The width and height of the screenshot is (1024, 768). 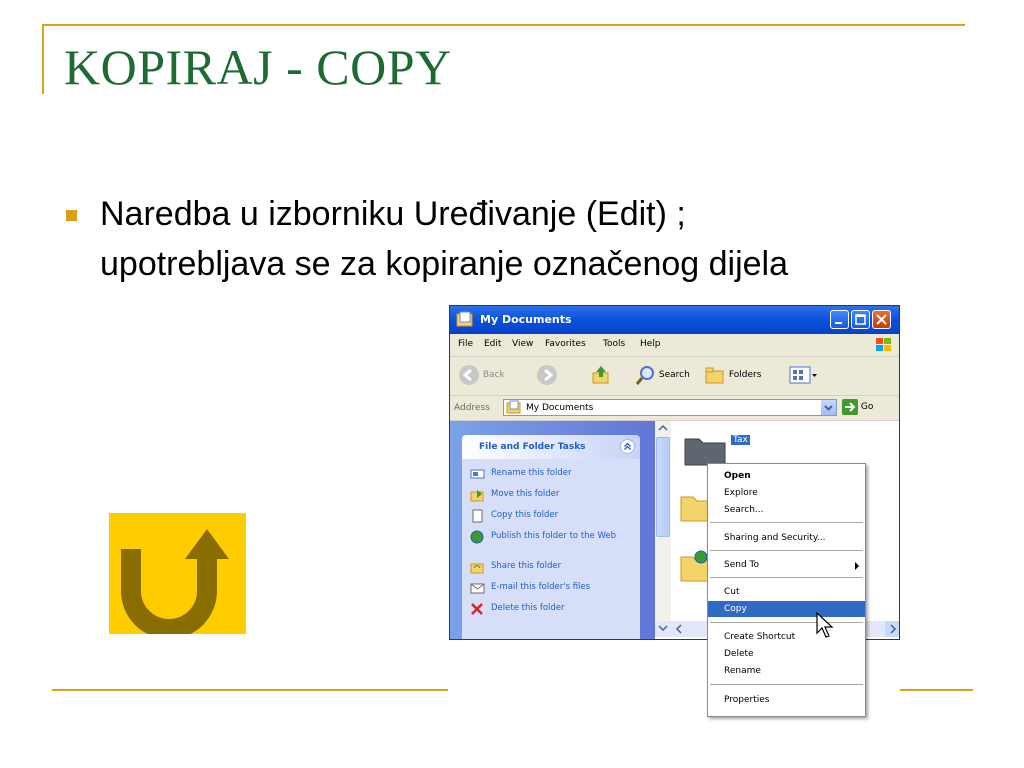 I want to click on bottom-rule-right, so click(x=936, y=690).